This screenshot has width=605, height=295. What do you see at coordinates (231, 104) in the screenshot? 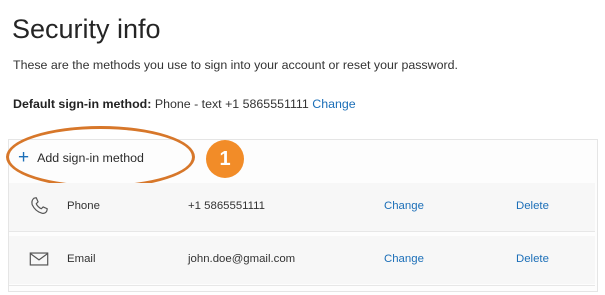
I see `default-method-value: Phone - text +1 5865551111` at bounding box center [231, 104].